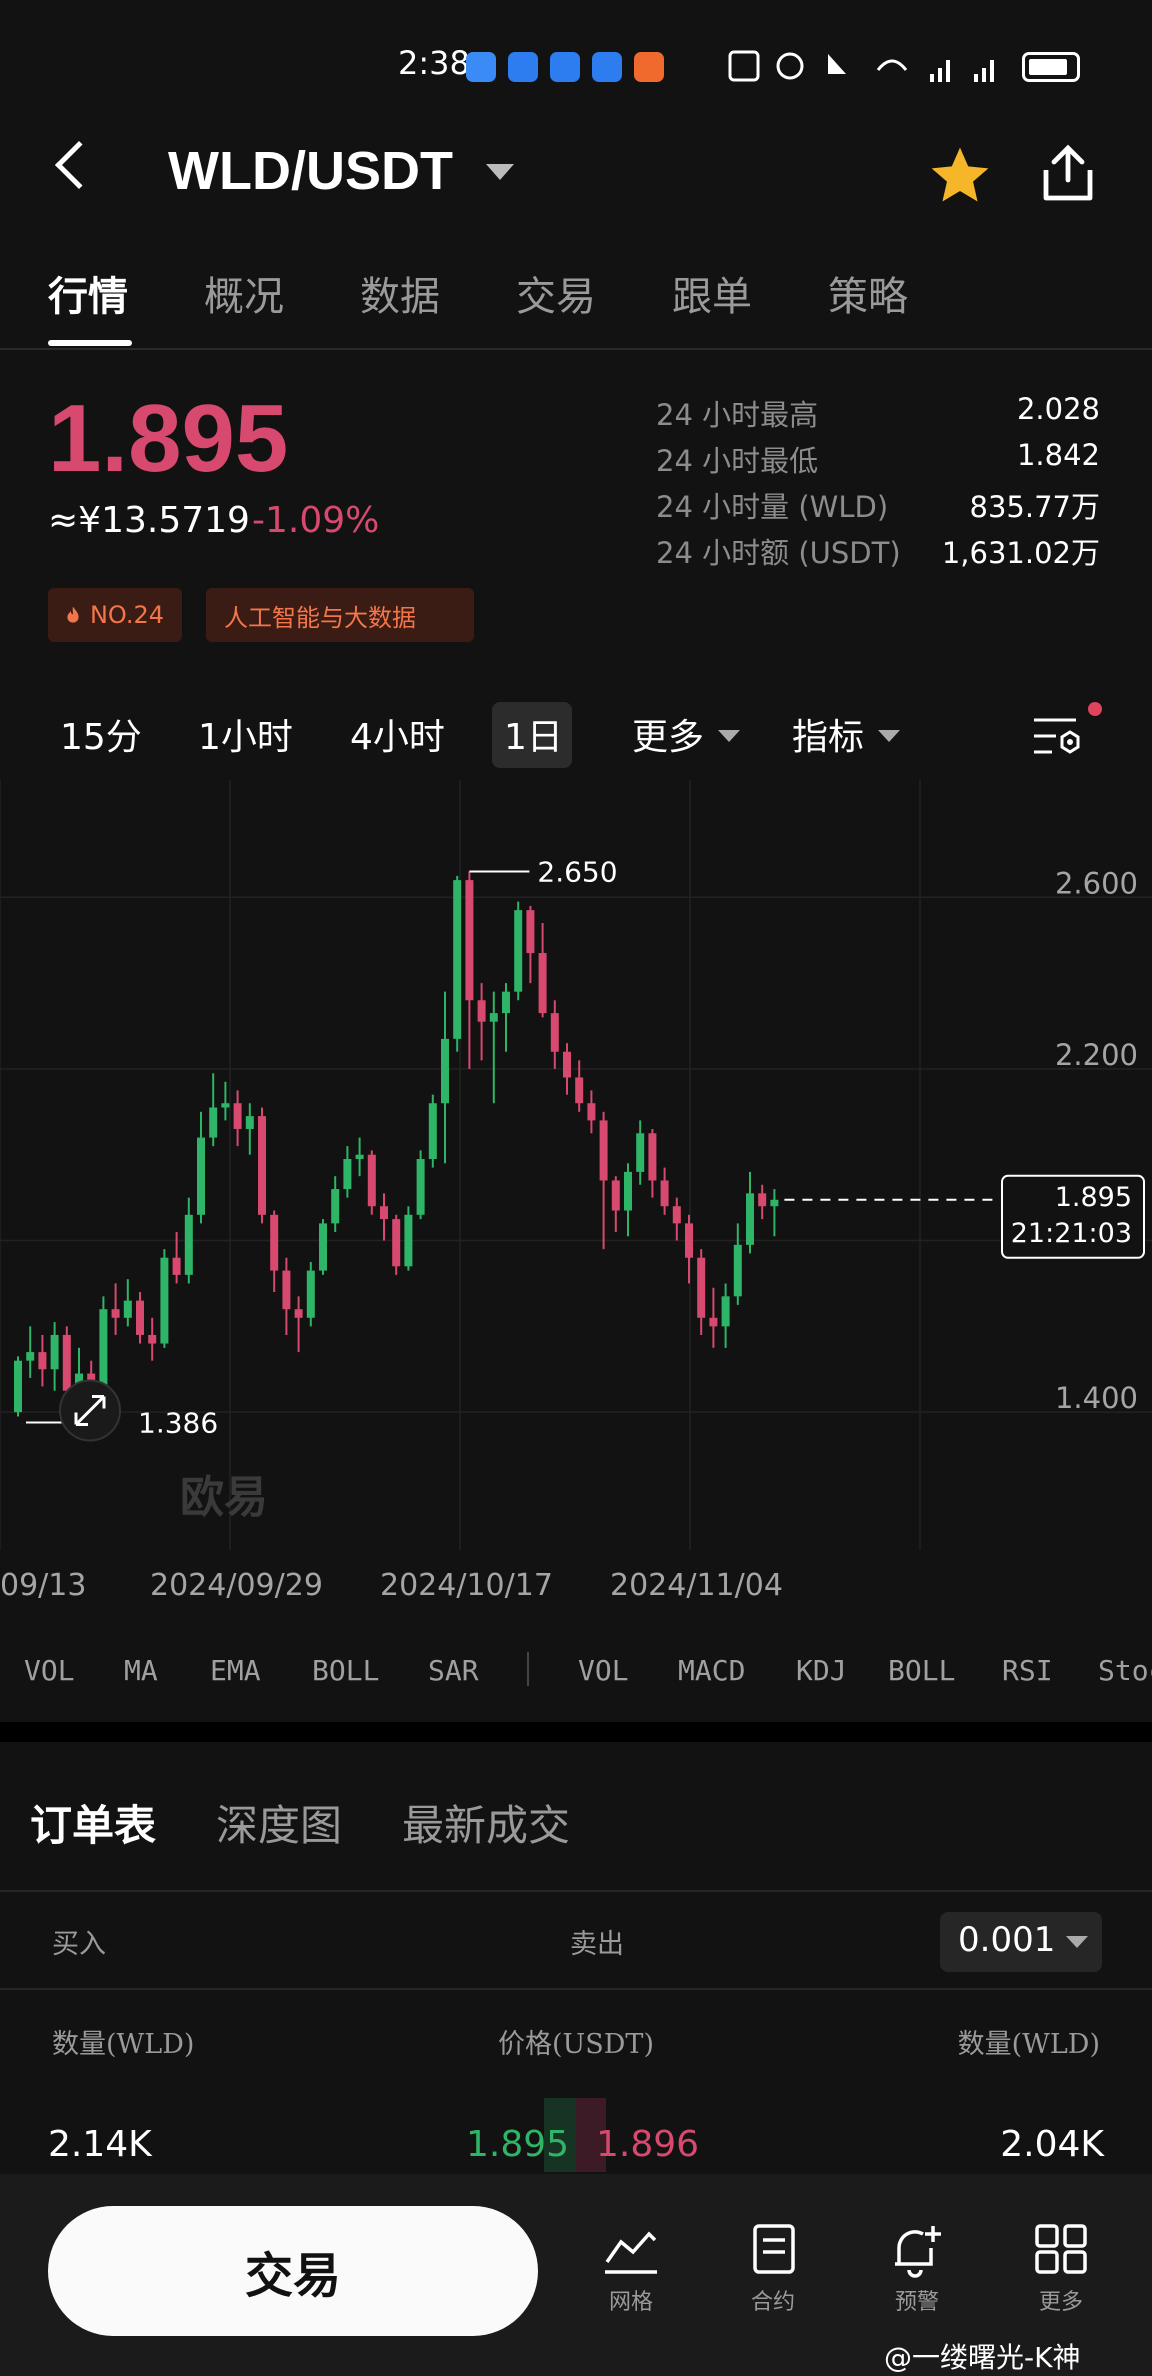 The height and width of the screenshot is (2376, 1152). What do you see at coordinates (400, 293) in the screenshot?
I see `tab-data: 数据` at bounding box center [400, 293].